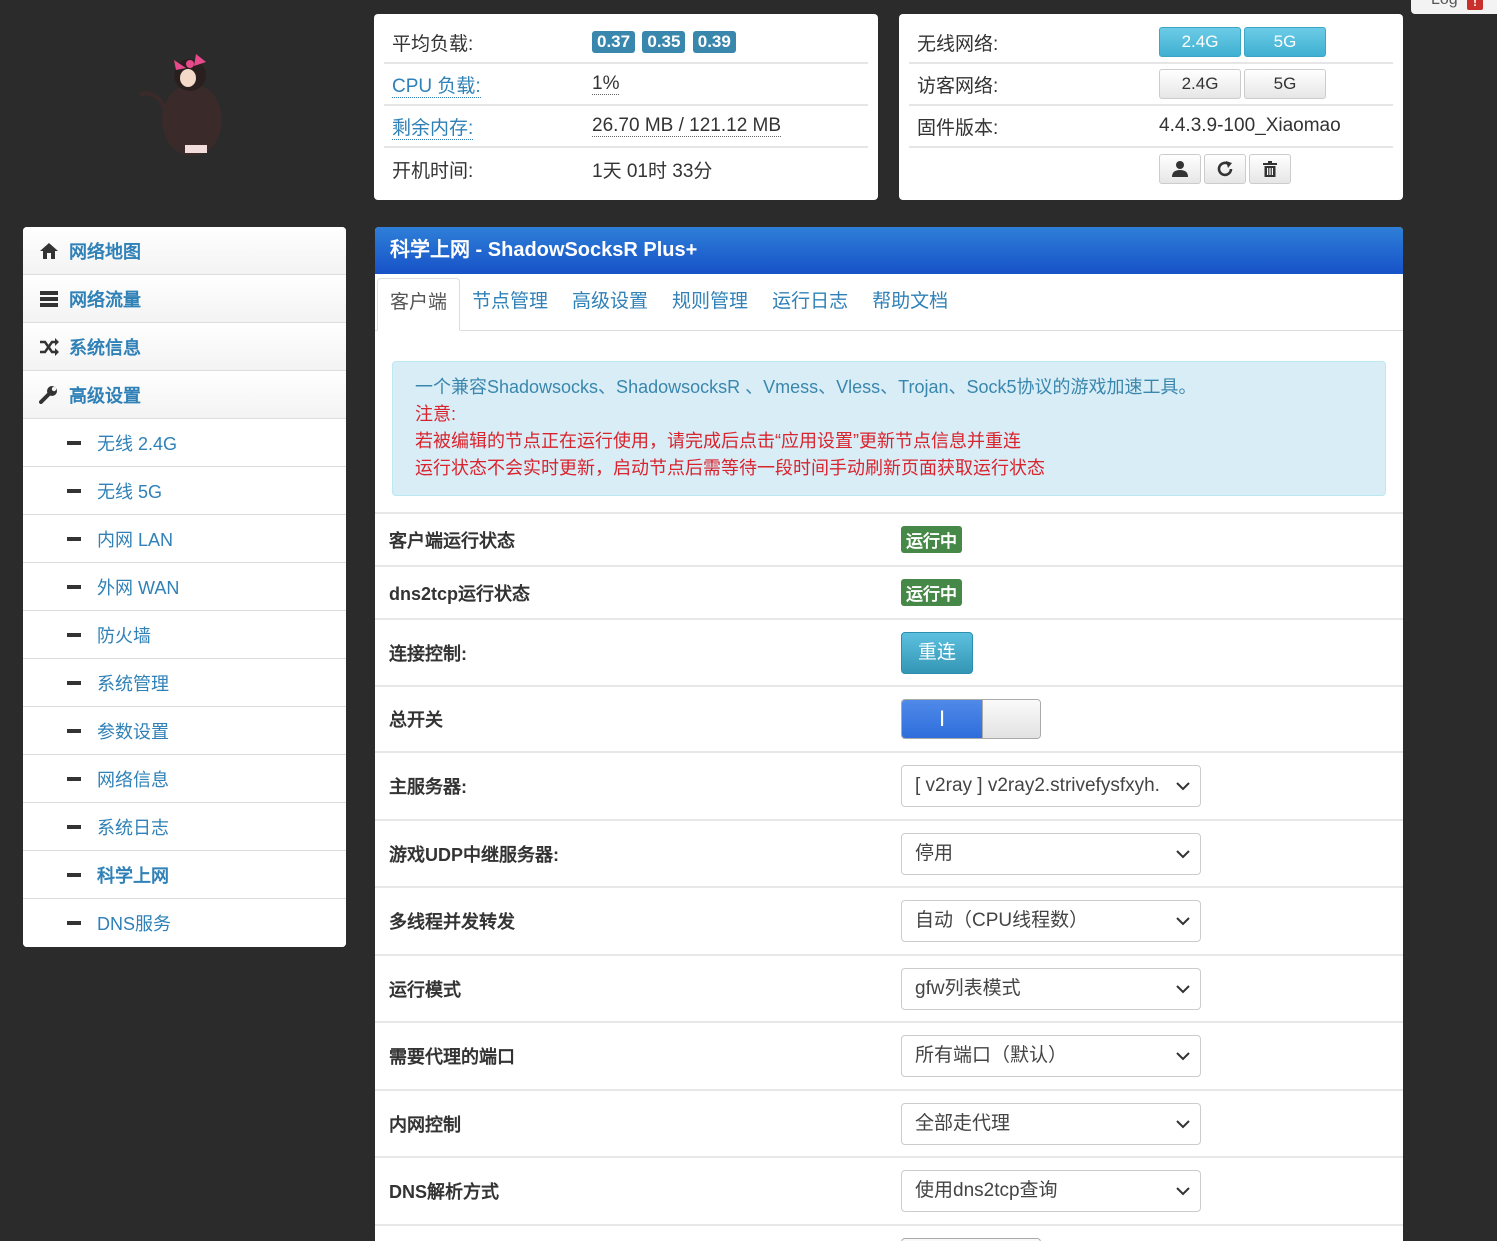 The height and width of the screenshot is (1241, 1497). What do you see at coordinates (184, 635) in the screenshot?
I see `sidebar-item-firewall: 防火墙` at bounding box center [184, 635].